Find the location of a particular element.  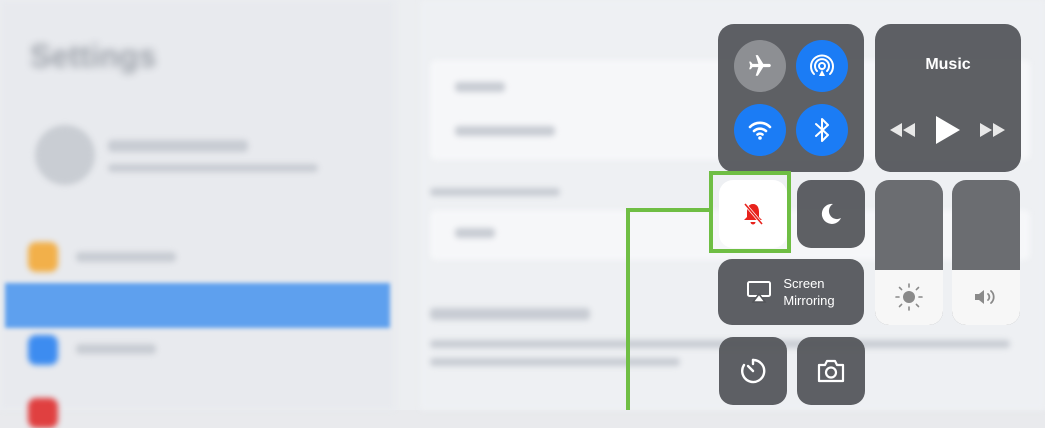

airdrop-toggle is located at coordinates (822, 66).